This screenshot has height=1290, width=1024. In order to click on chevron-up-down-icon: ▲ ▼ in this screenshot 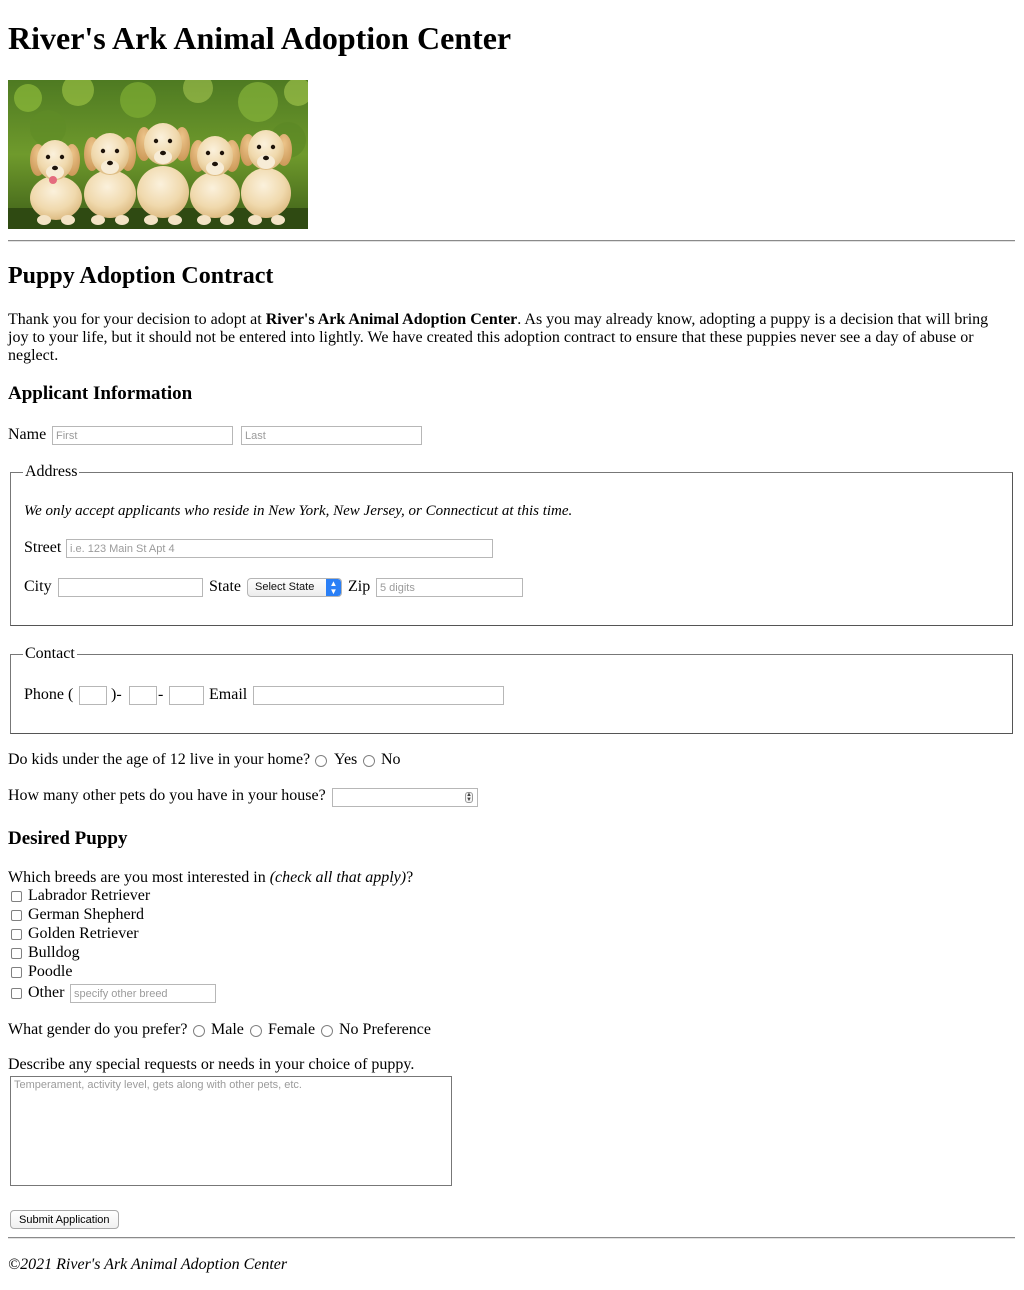, I will do `click(333, 587)`.